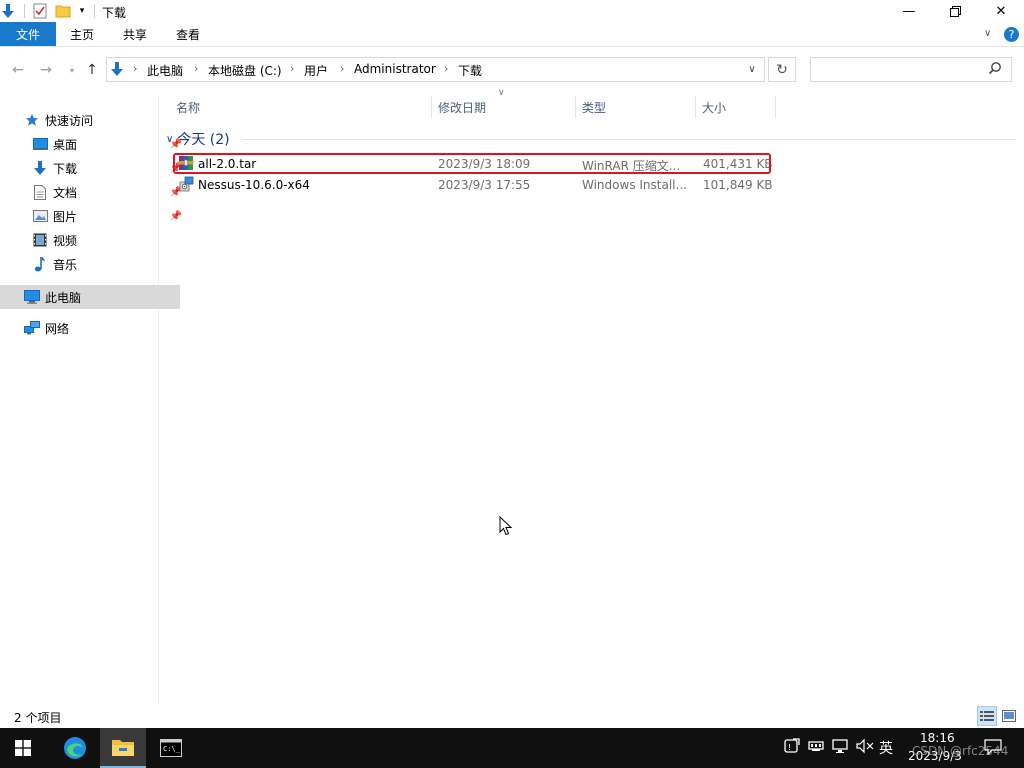 The width and height of the screenshot is (1024, 768). What do you see at coordinates (40, 264) in the screenshot?
I see `music-note-icon` at bounding box center [40, 264].